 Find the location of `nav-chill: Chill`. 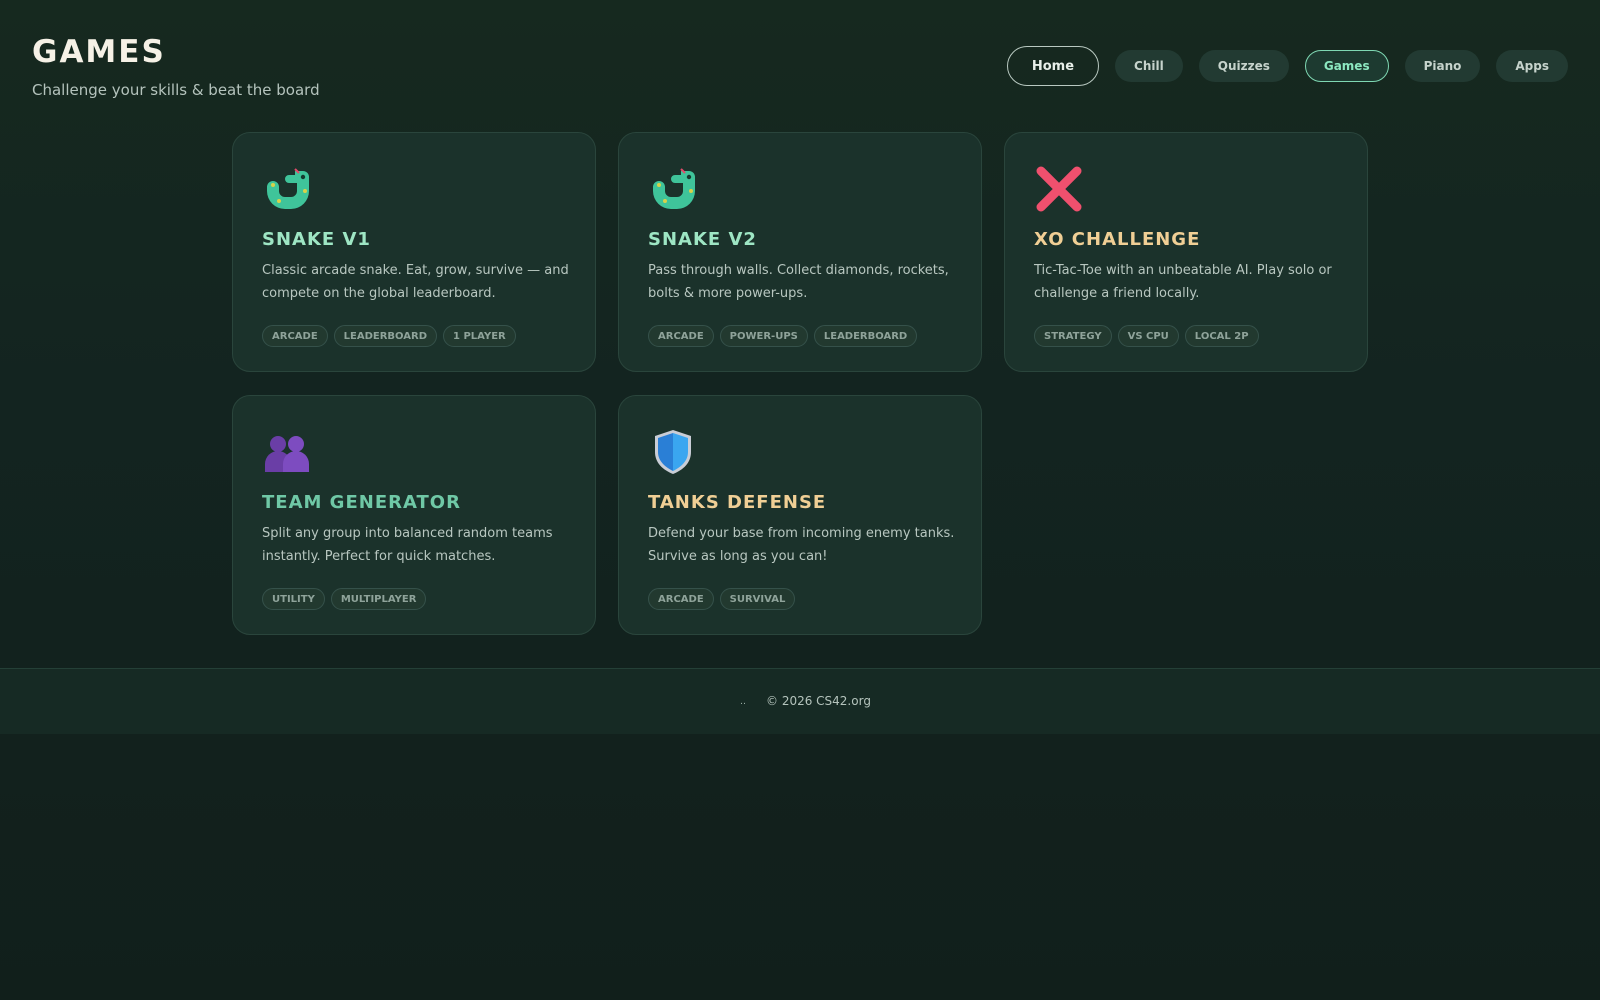

nav-chill: Chill is located at coordinates (1149, 66).